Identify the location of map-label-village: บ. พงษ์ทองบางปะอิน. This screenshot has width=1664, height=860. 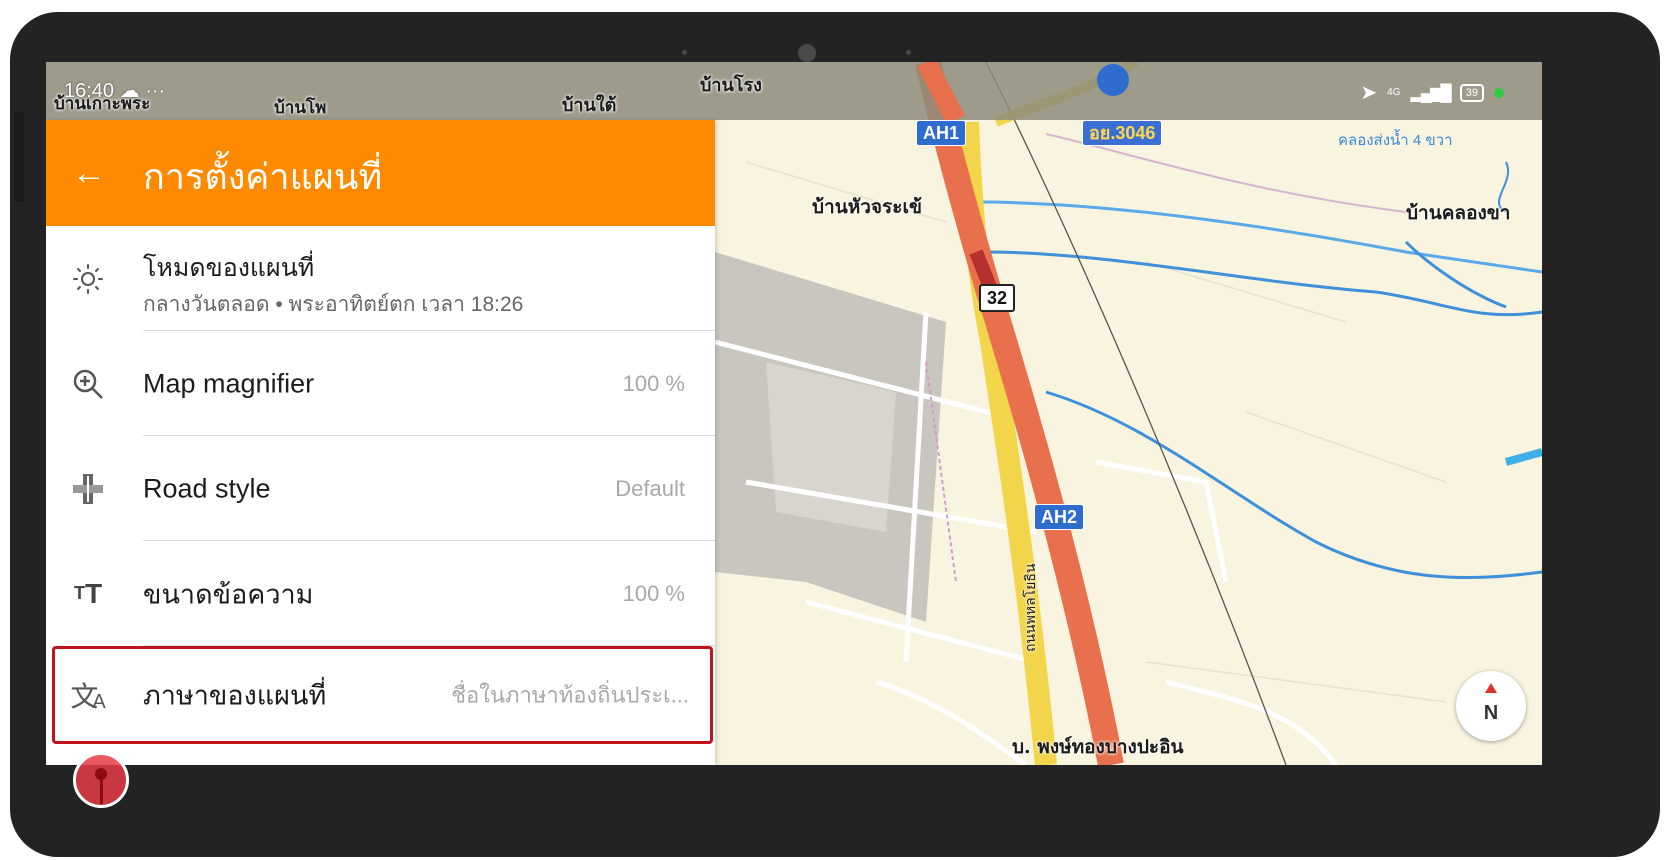
(1098, 747).